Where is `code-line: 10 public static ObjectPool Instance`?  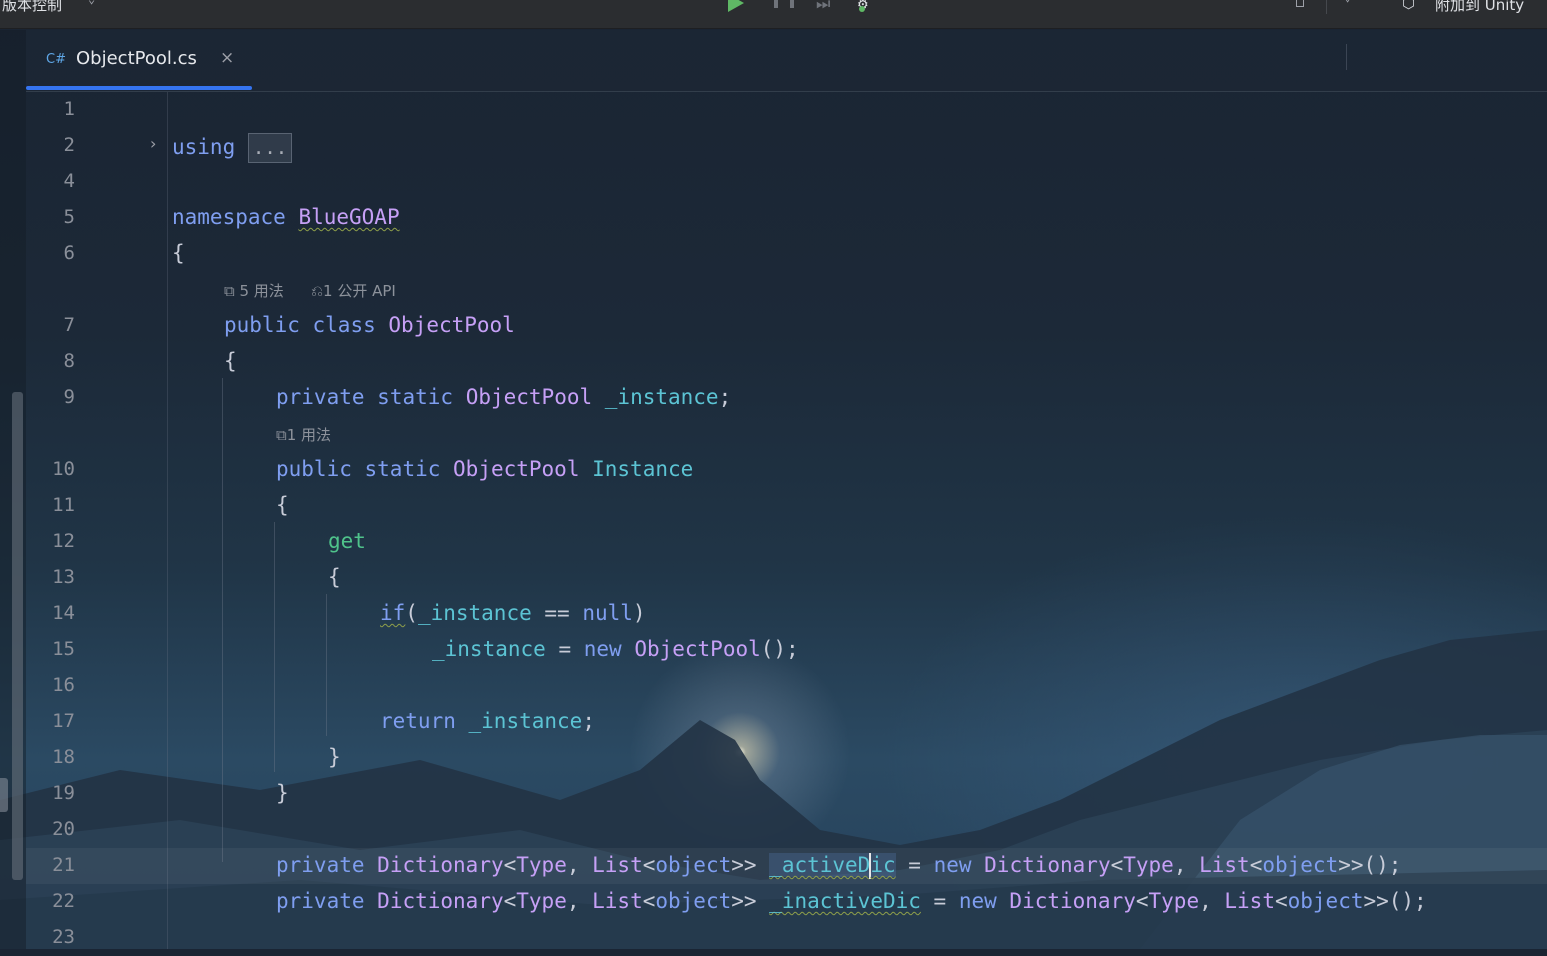 code-line: 10 public static ObjectPool Instance is located at coordinates (786, 470).